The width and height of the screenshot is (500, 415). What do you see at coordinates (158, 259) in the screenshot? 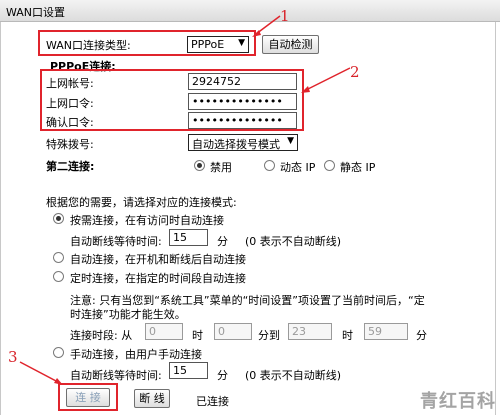
I see `auto-connect-label: 自动连接，在开机和断线后自动连接` at bounding box center [158, 259].